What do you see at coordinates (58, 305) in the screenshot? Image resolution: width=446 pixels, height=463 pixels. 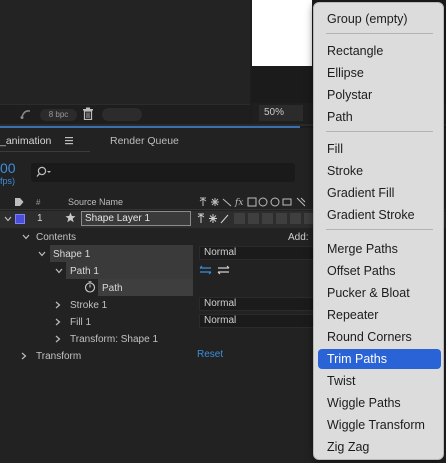 I see `stroke1-expand-icon` at bounding box center [58, 305].